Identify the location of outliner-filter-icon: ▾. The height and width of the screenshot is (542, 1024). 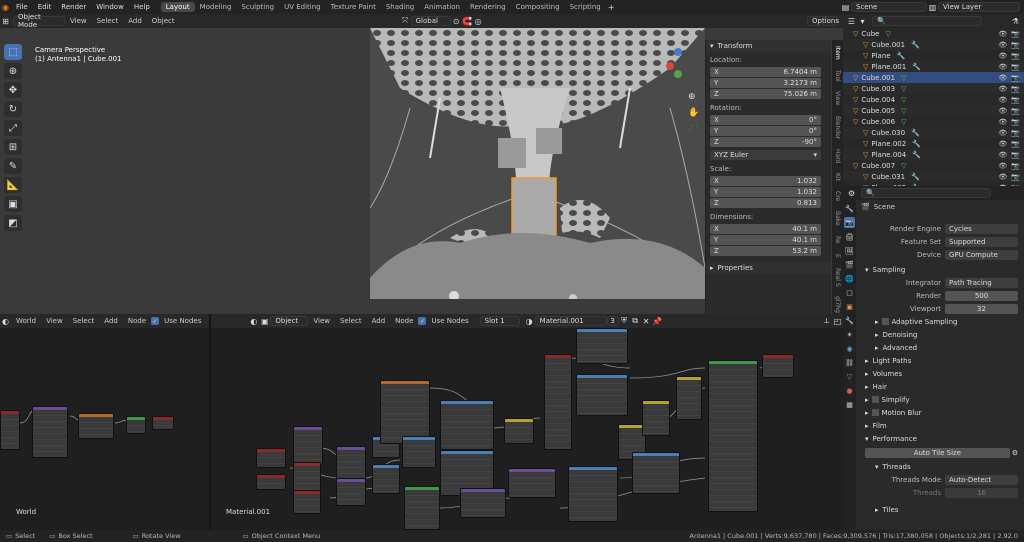
(862, 21).